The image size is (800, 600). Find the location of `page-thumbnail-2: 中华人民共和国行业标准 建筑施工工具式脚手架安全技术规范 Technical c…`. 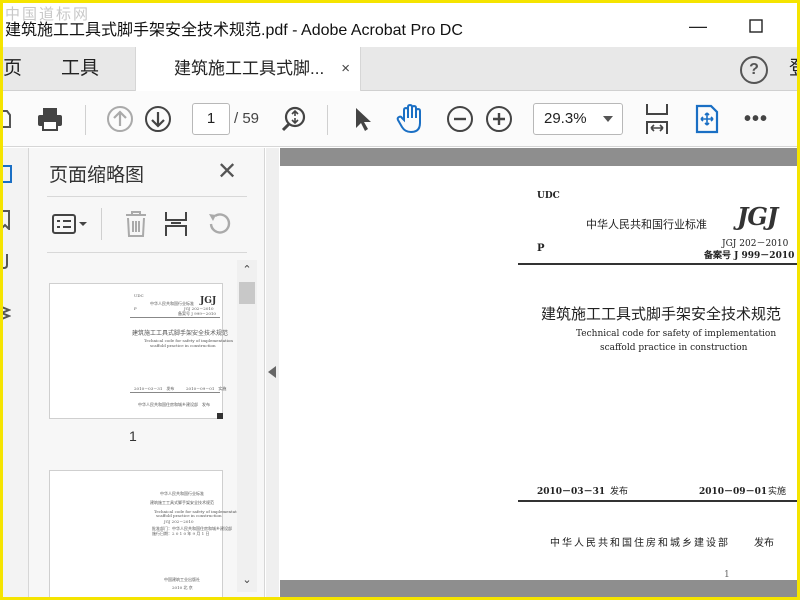

page-thumbnail-2: 中华人民共和国行业标准 建筑施工工具式脚手架安全技术规范 Technical c… is located at coordinates (146, 533).